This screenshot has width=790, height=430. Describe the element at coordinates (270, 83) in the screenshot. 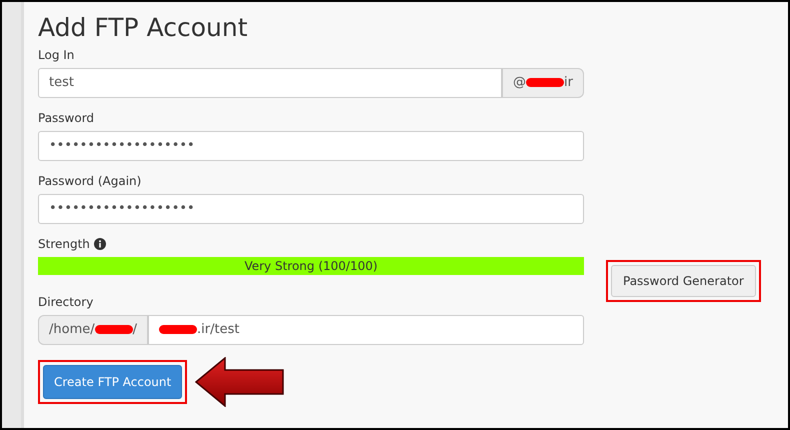

I see `login-field: test` at that location.